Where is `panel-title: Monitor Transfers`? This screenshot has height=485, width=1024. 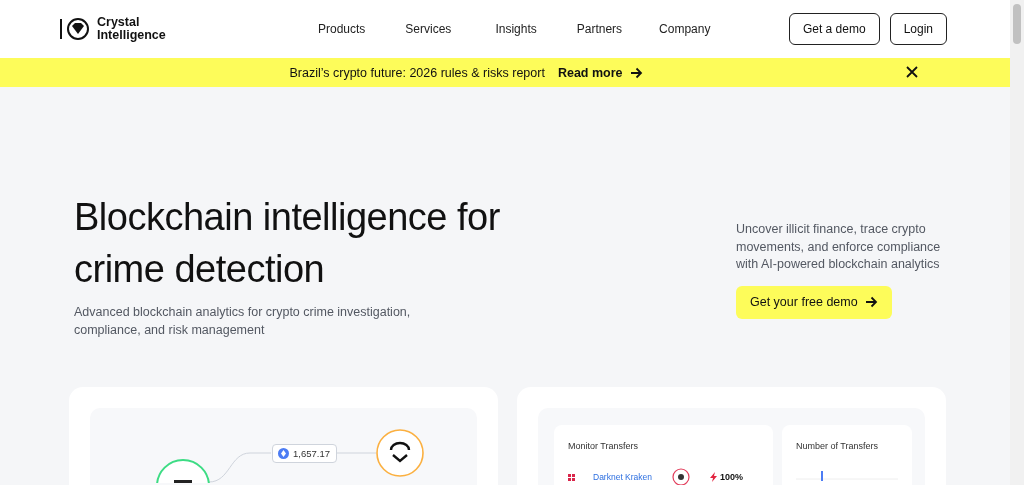 panel-title: Monitor Transfers is located at coordinates (604, 446).